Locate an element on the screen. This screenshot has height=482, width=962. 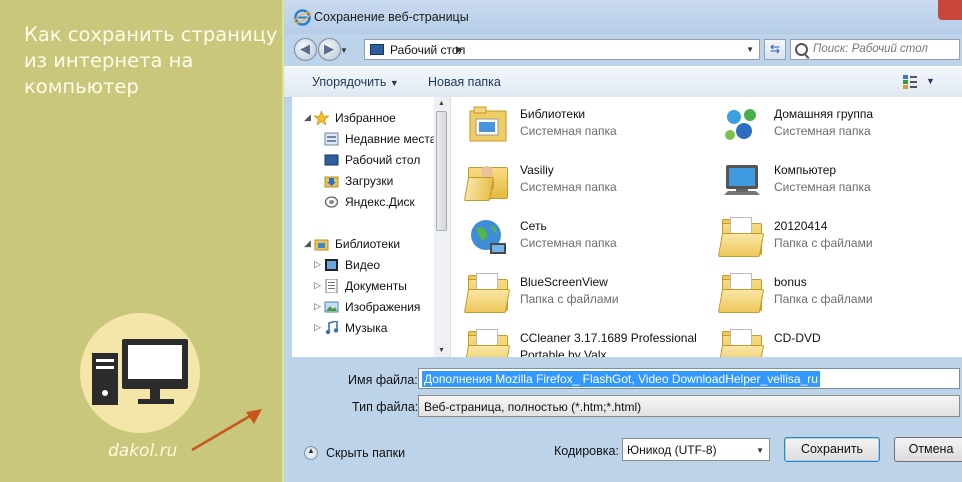
file-item-computer: Компьютер Системная папка is located at coordinates (833, 181).